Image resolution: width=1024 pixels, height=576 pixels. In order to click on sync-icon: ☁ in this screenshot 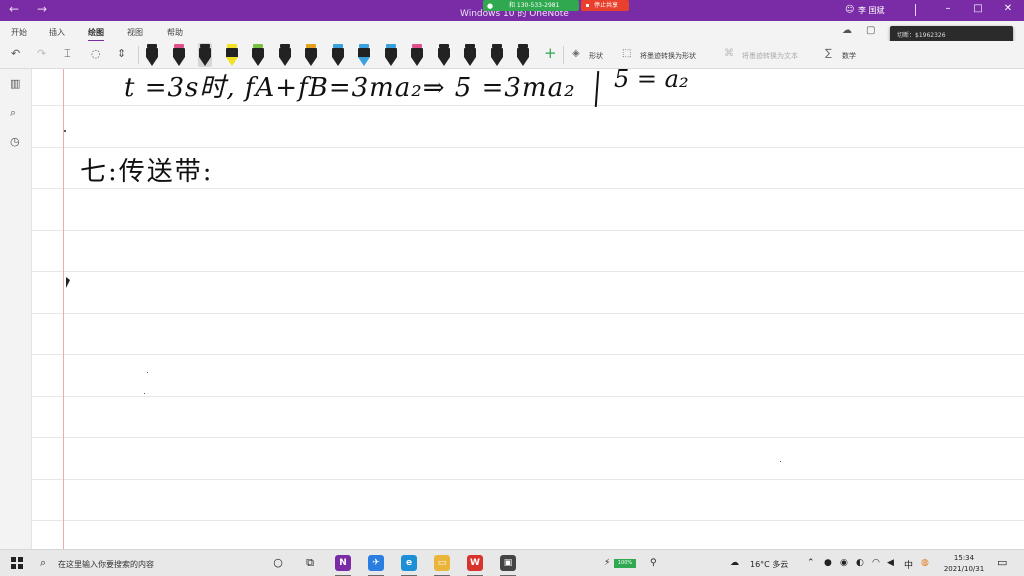, I will do `click(847, 30)`.